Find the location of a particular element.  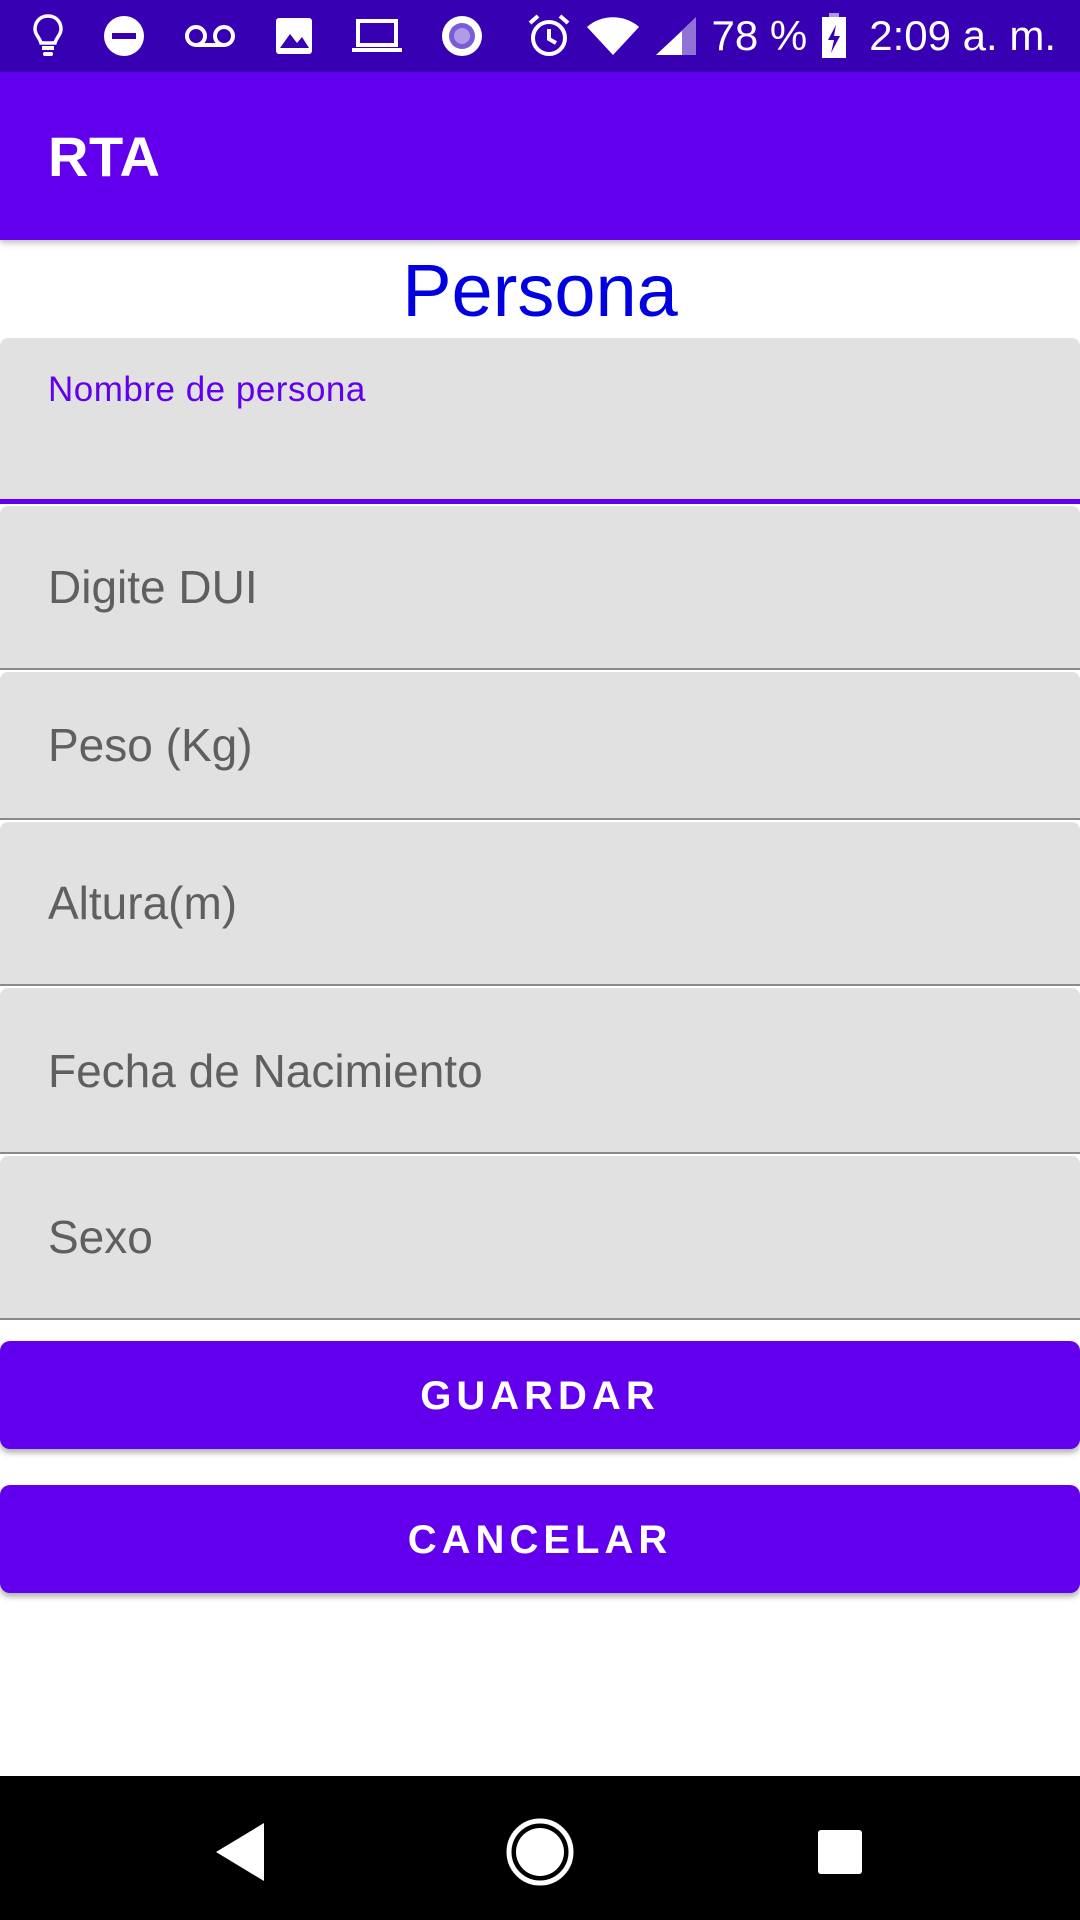

sexo-placeholder: Sexo is located at coordinates (100, 1237).